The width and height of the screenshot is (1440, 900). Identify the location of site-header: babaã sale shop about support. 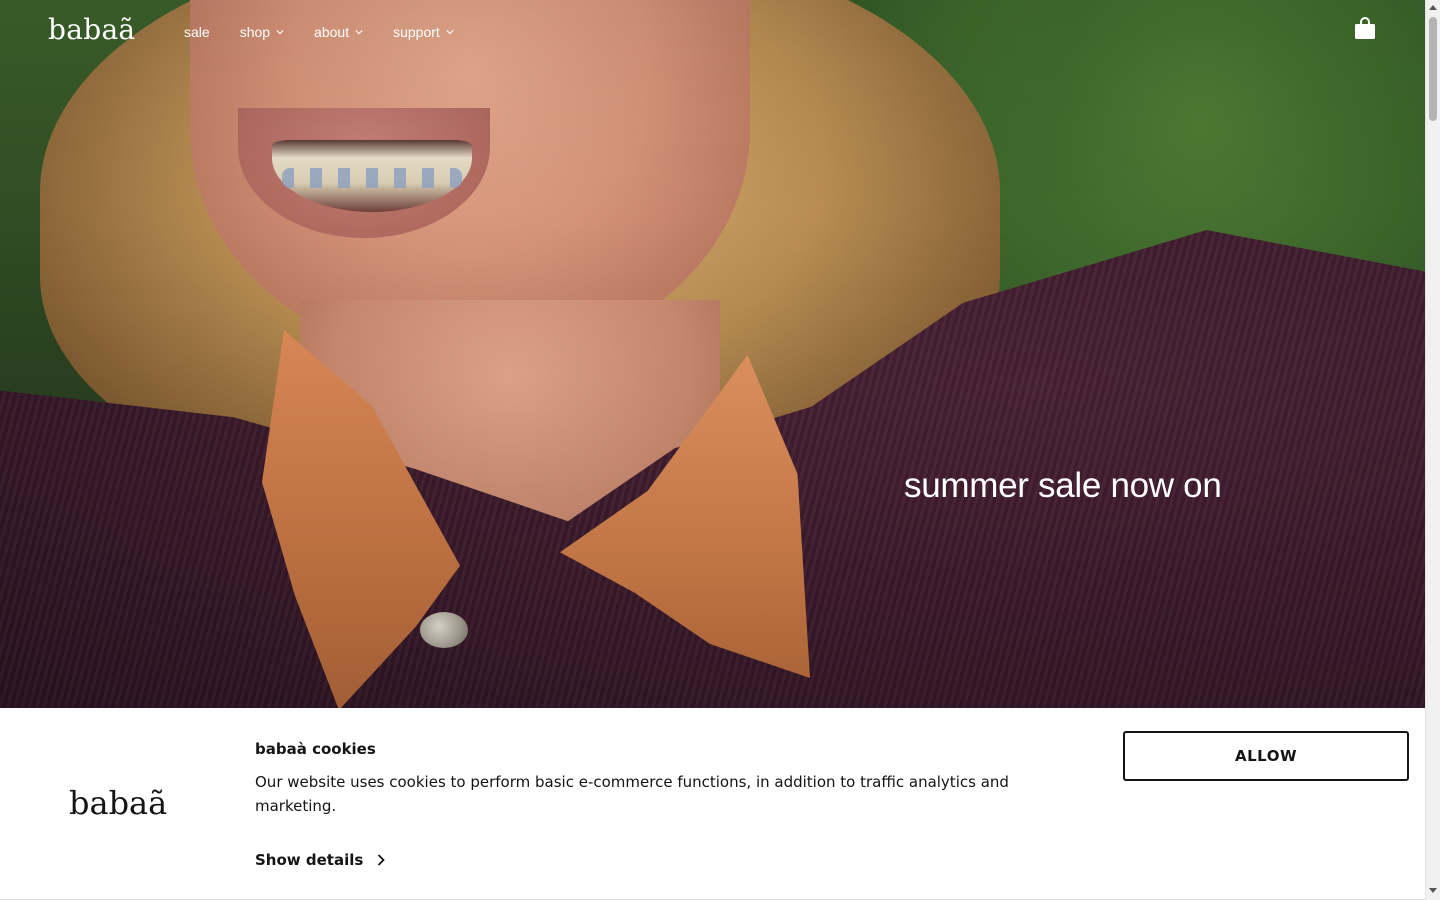
(712, 32).